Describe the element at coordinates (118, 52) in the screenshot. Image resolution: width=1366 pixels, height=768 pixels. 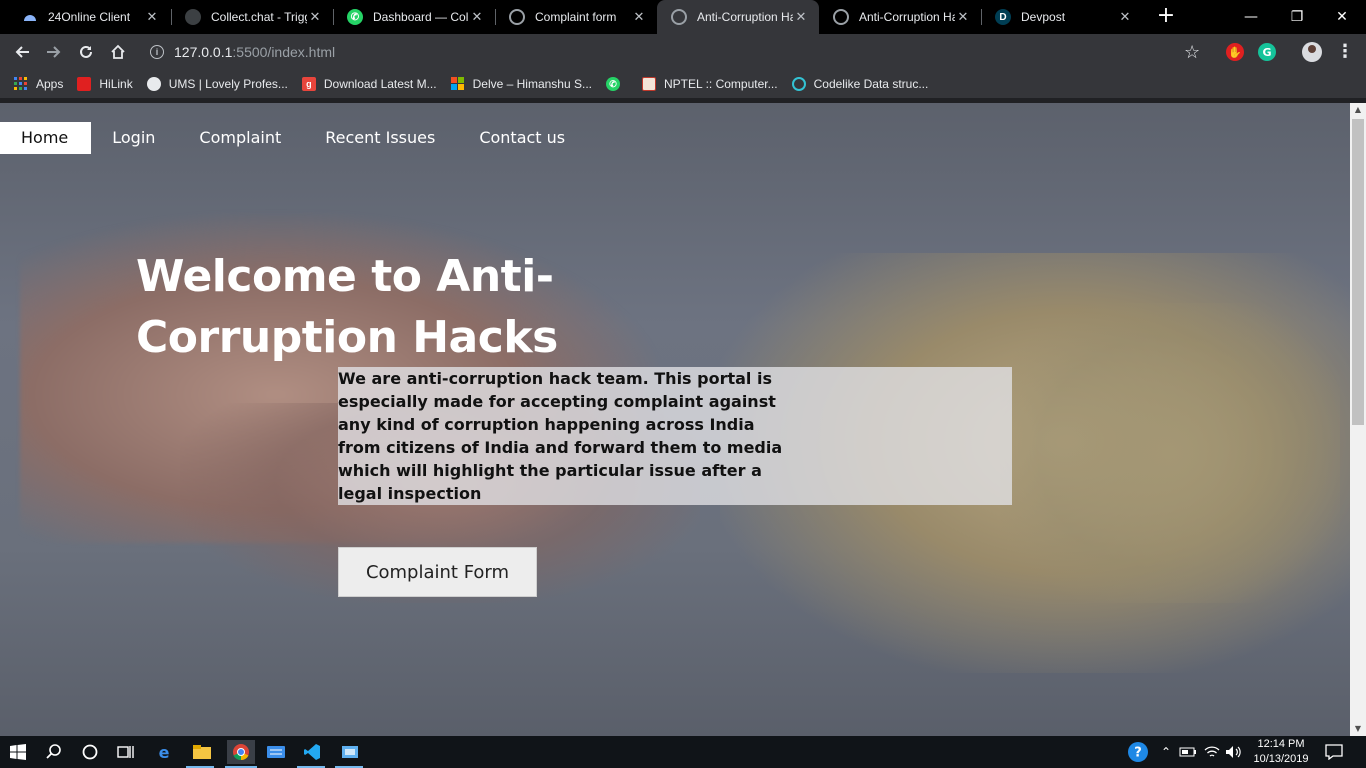
I see `home-button` at that location.